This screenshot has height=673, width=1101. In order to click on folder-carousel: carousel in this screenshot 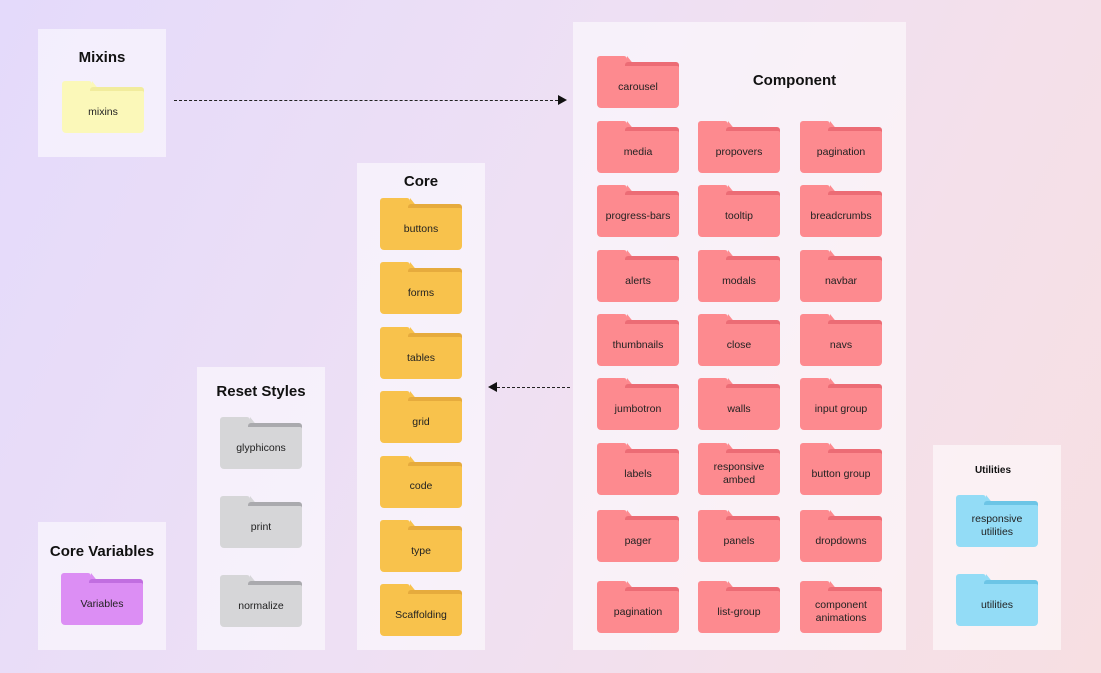, I will do `click(638, 82)`.